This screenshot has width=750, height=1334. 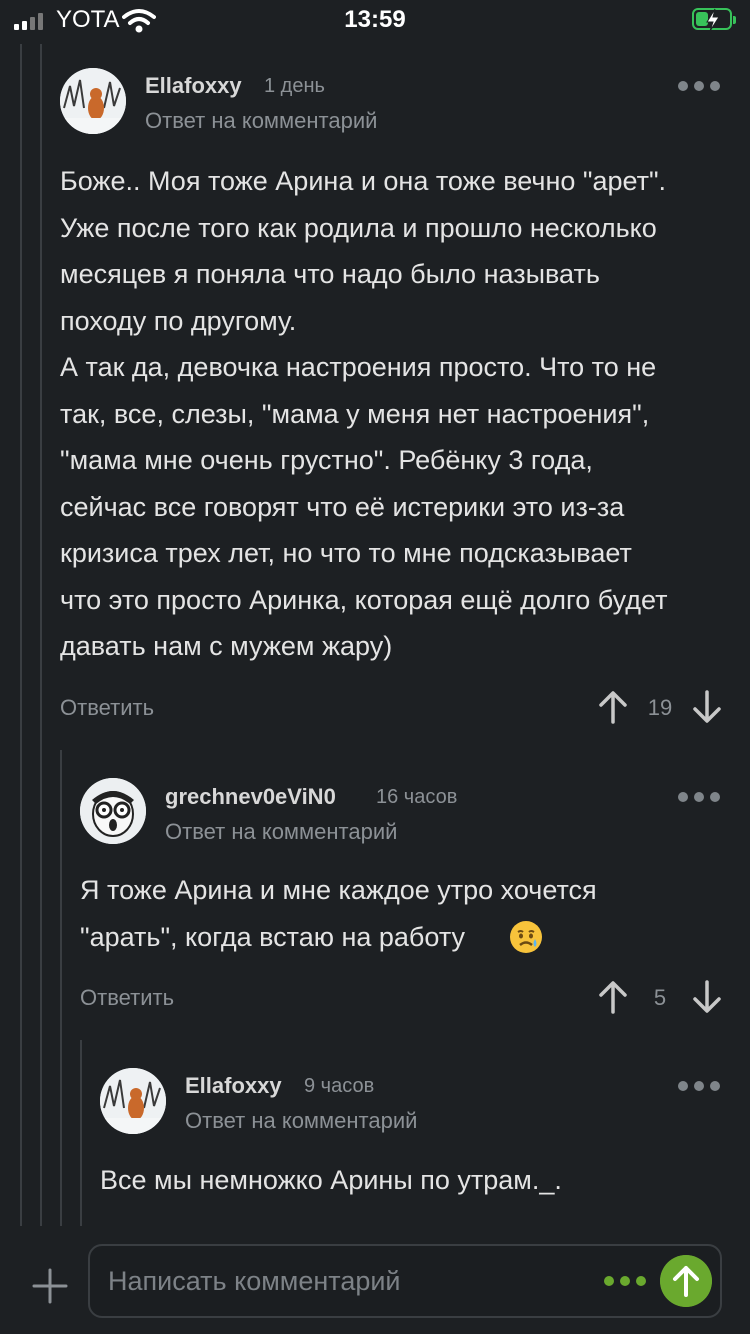 What do you see at coordinates (339, 1086) in the screenshot?
I see `comment-age: 9 часов` at bounding box center [339, 1086].